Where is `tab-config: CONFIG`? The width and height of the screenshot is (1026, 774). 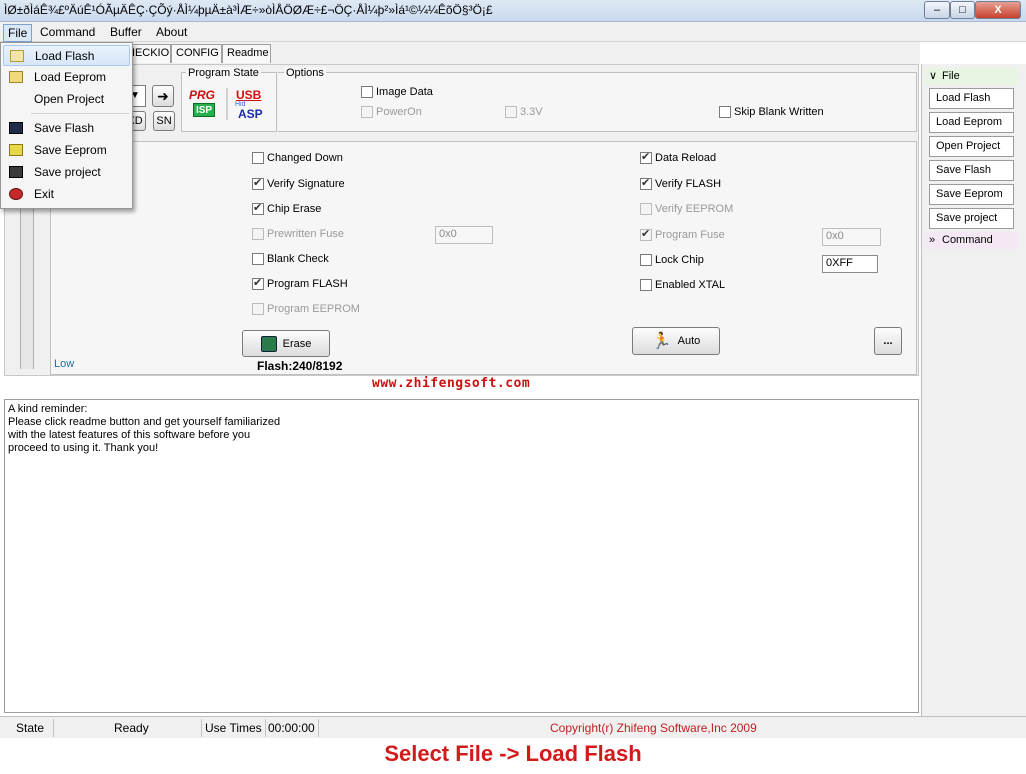
tab-config: CONFIG is located at coordinates (196, 53).